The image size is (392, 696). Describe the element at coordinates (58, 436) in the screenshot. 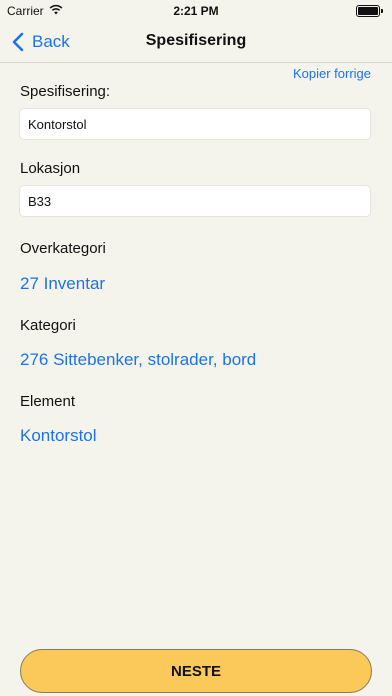

I see `element-select: Kontorstol` at that location.